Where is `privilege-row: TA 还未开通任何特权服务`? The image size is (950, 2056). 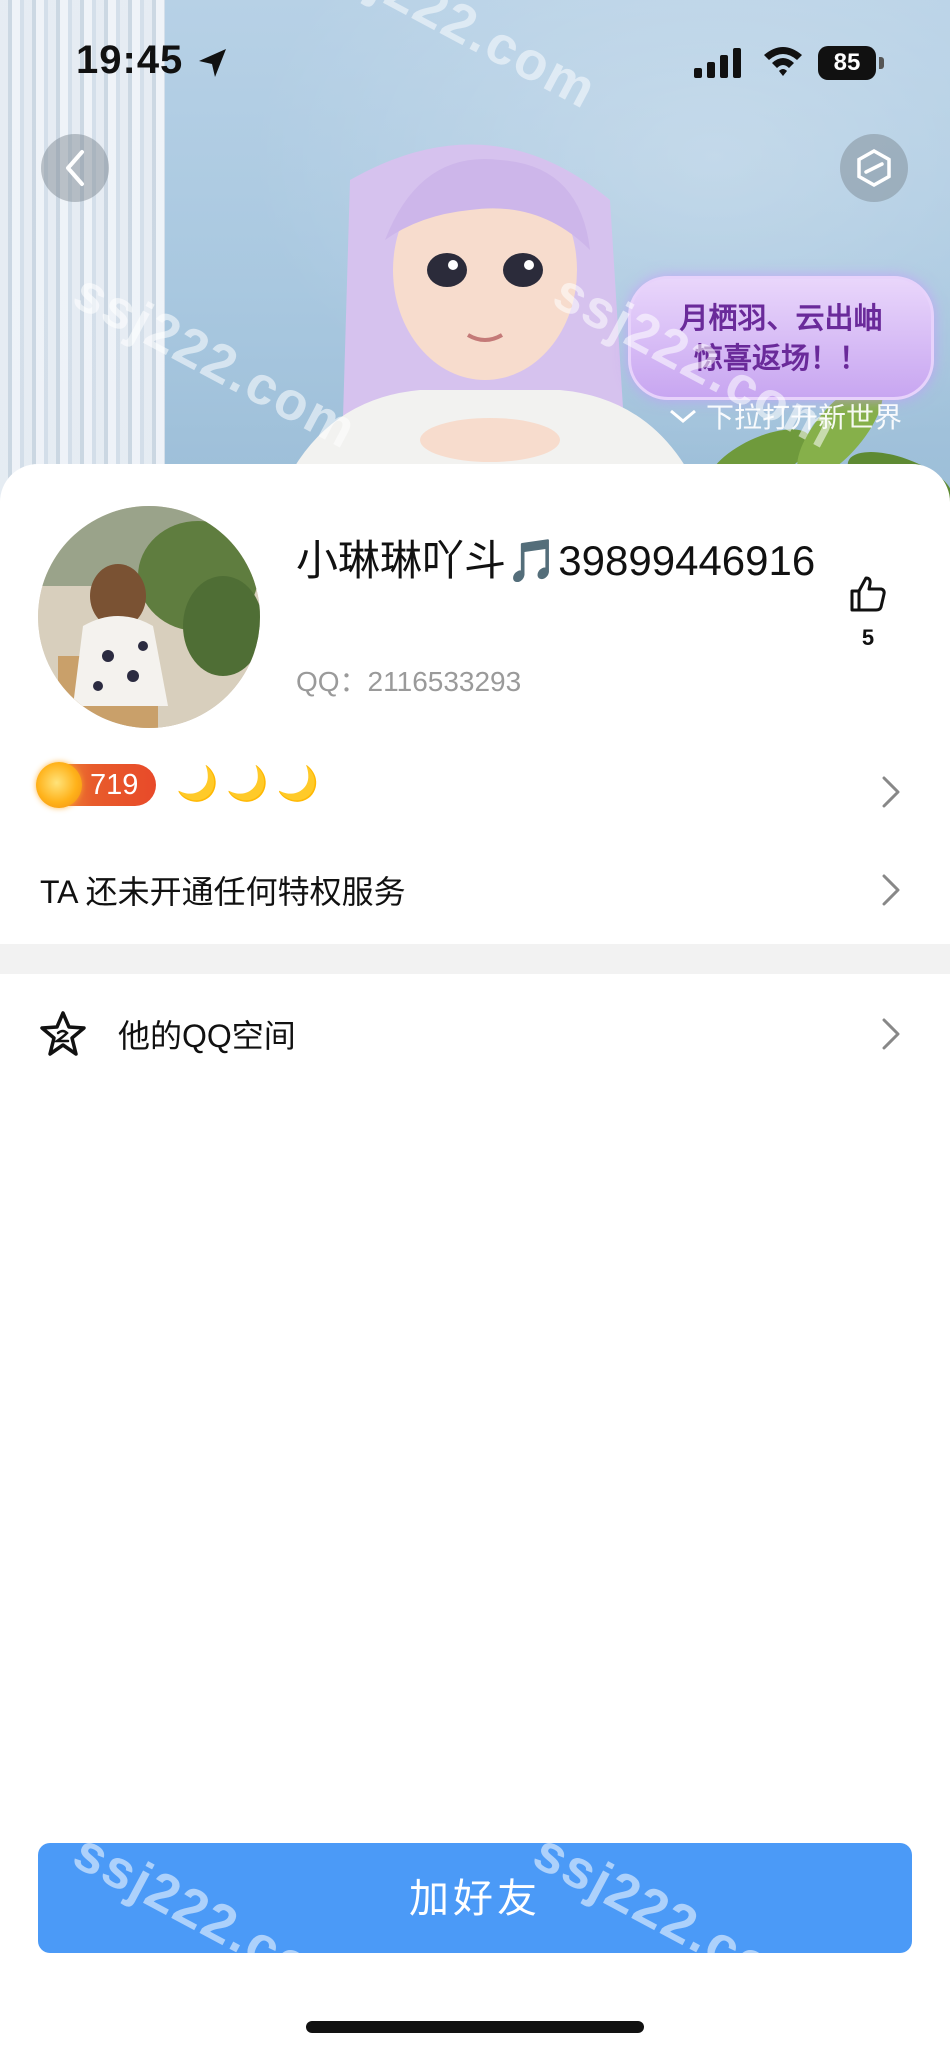
privilege-row: TA 还未开通任何特权服务 is located at coordinates (475, 890).